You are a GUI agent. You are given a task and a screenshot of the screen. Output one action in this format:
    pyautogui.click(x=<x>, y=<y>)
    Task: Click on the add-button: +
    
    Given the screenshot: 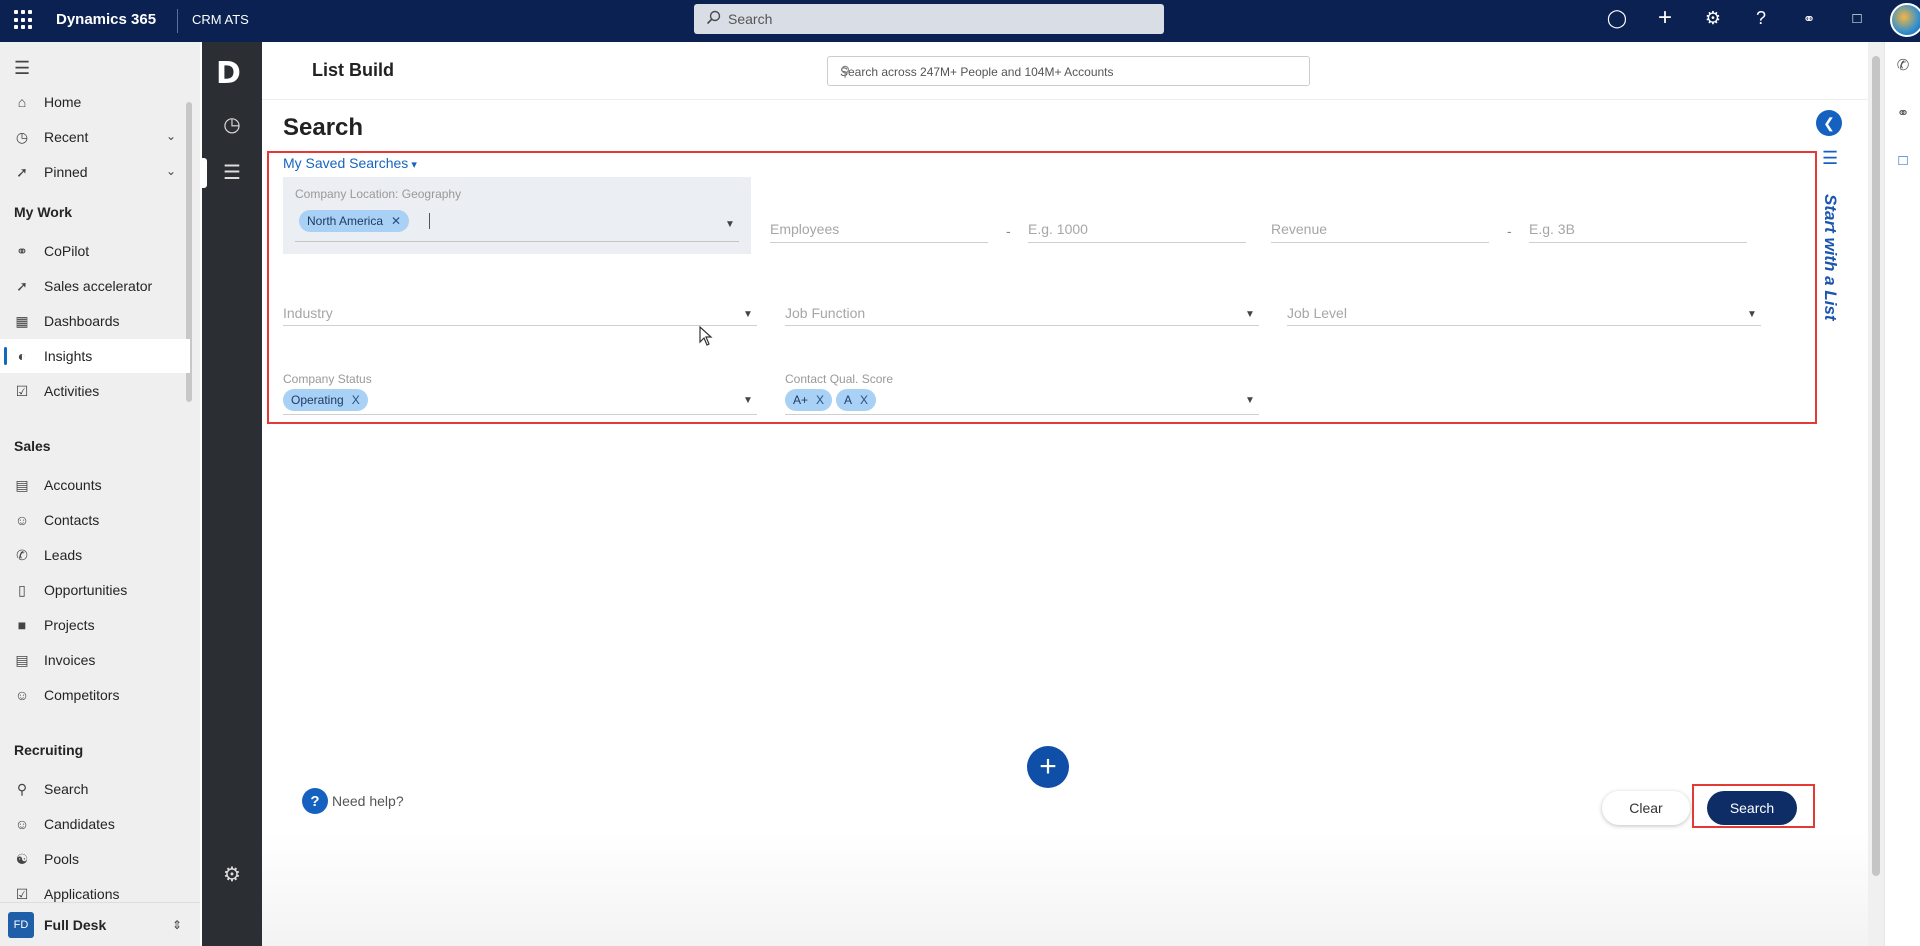 What is the action you would take?
    pyautogui.click(x=1048, y=767)
    